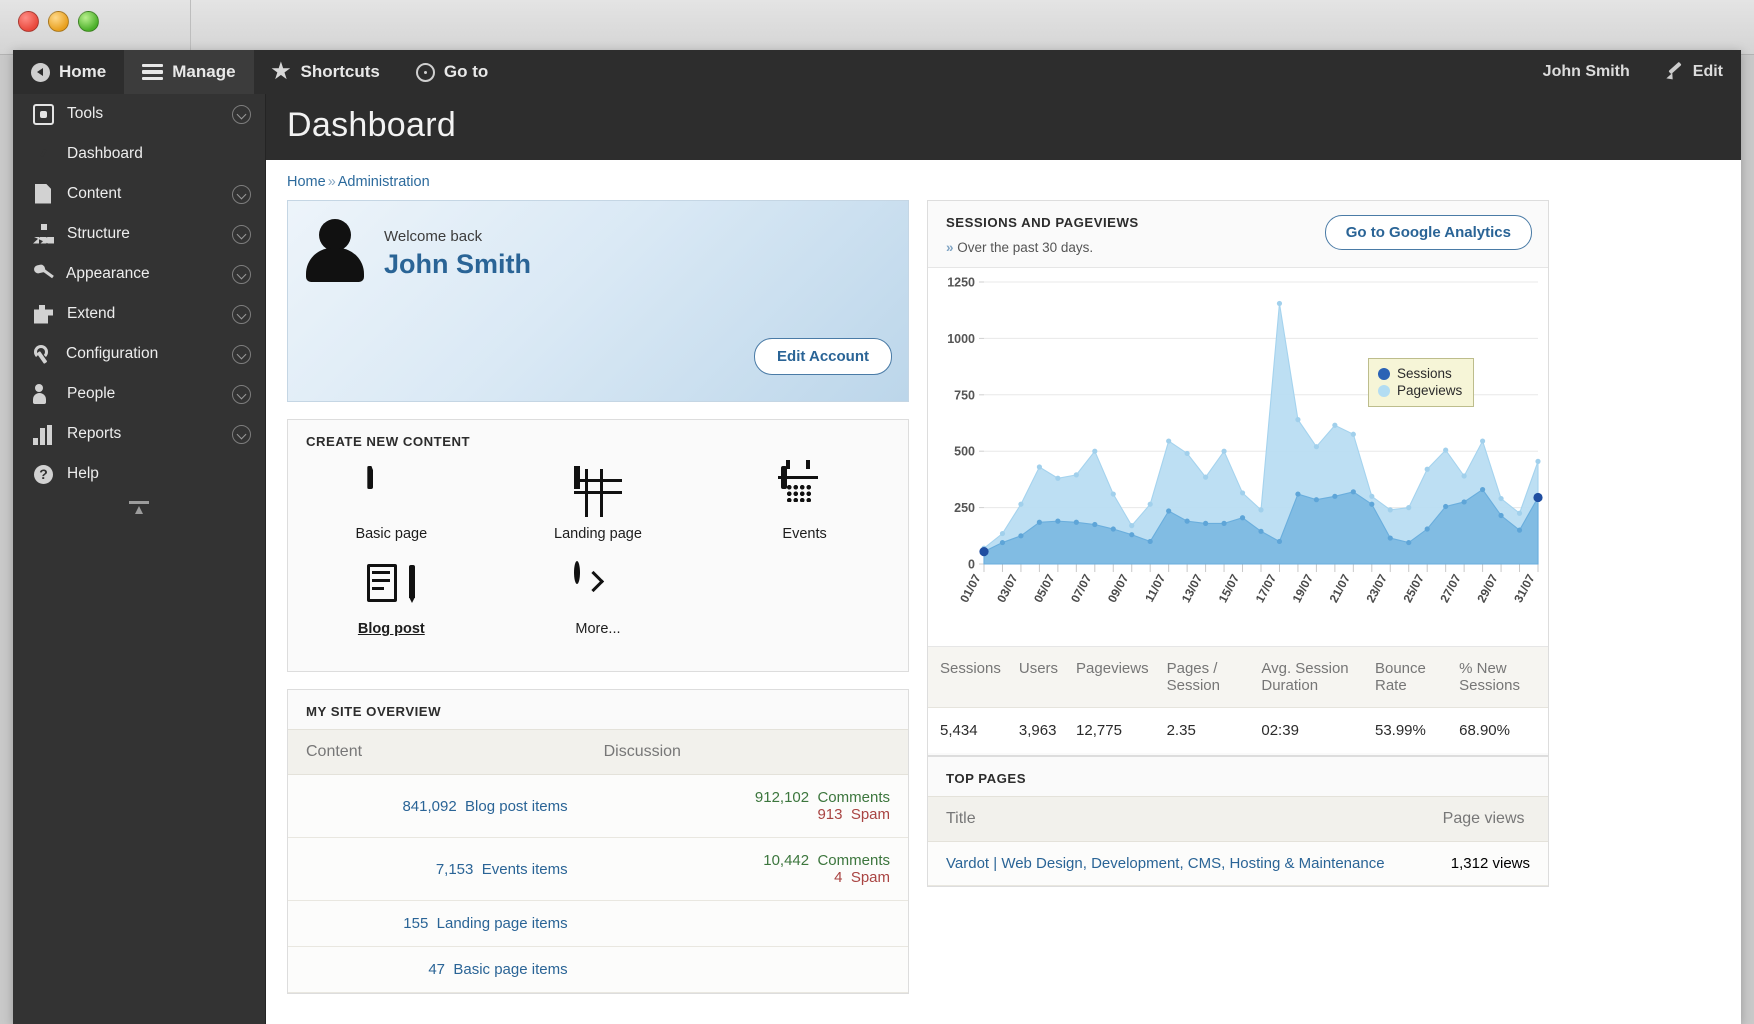  I want to click on toolbar-item-shortcuts: ★ Shortcuts, so click(326, 72).